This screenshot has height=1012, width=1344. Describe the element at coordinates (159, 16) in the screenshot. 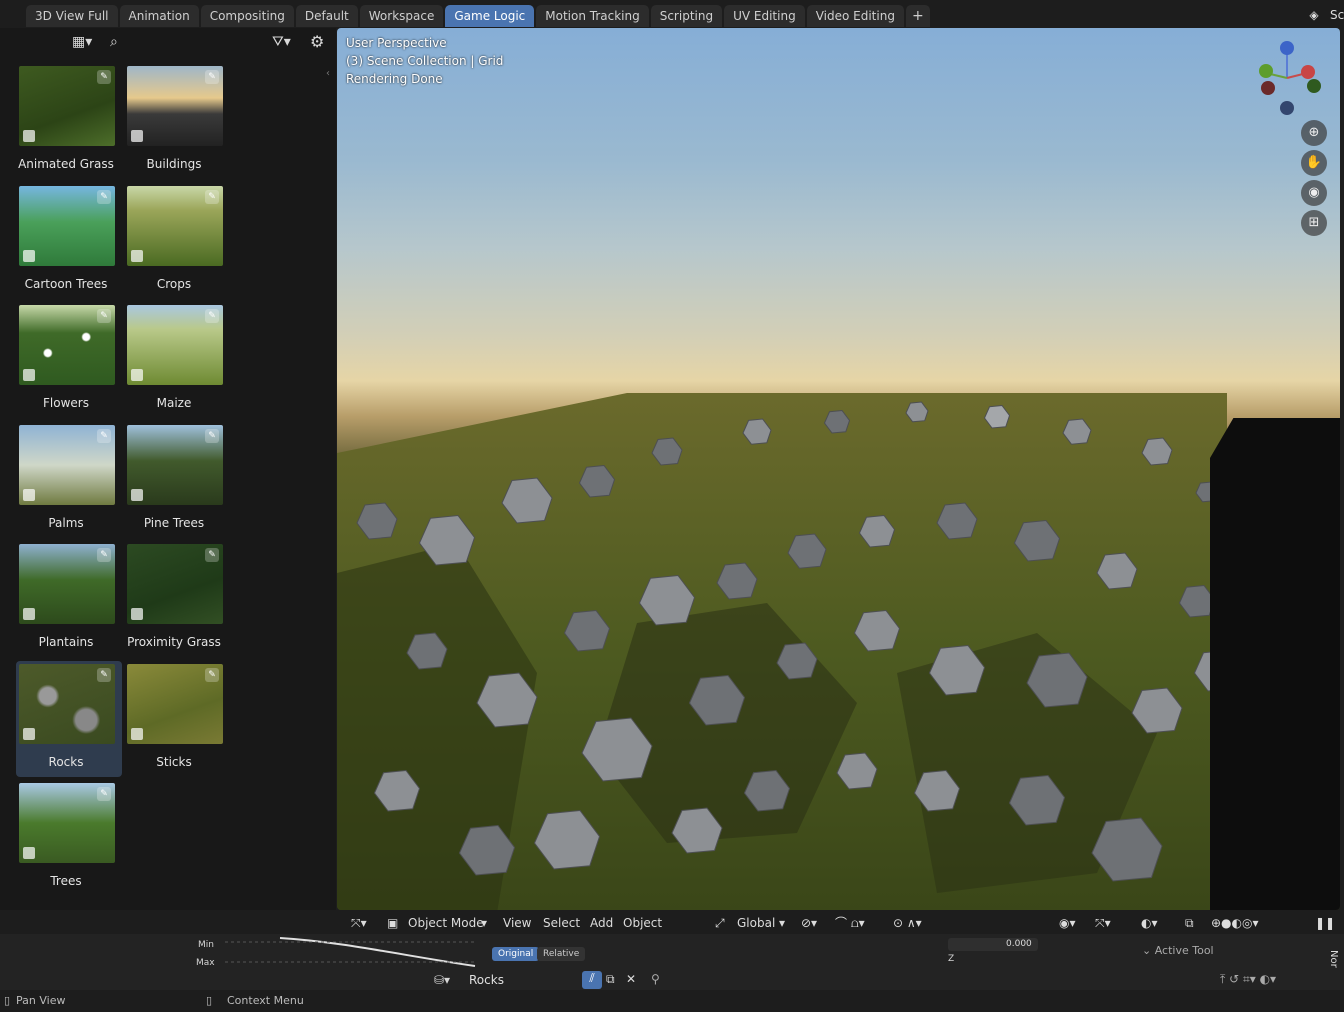

I see `workspace-tab-animation: Animation` at that location.